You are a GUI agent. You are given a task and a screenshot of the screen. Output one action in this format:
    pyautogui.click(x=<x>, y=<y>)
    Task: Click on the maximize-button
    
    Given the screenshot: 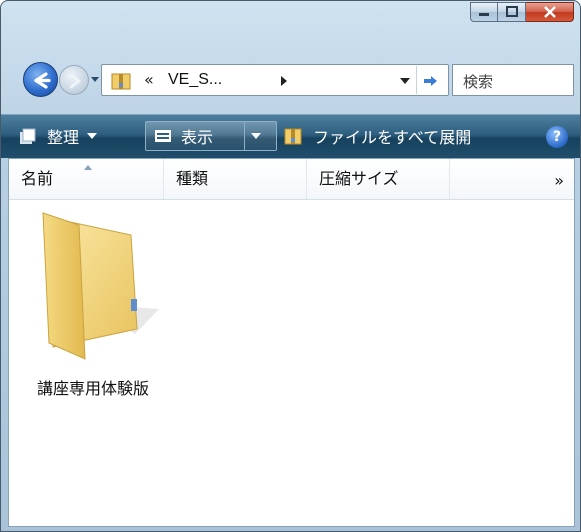 What is the action you would take?
    pyautogui.click(x=512, y=12)
    